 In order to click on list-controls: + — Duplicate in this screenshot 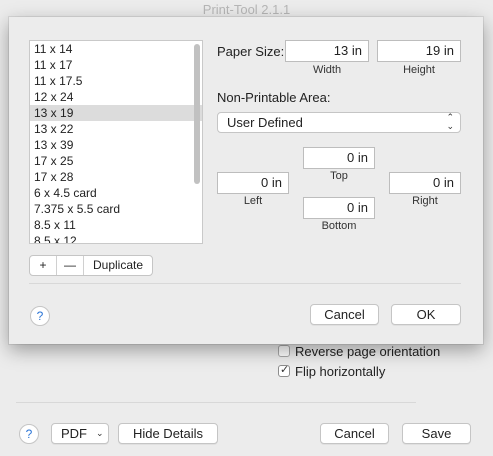, I will do `click(91, 265)`.